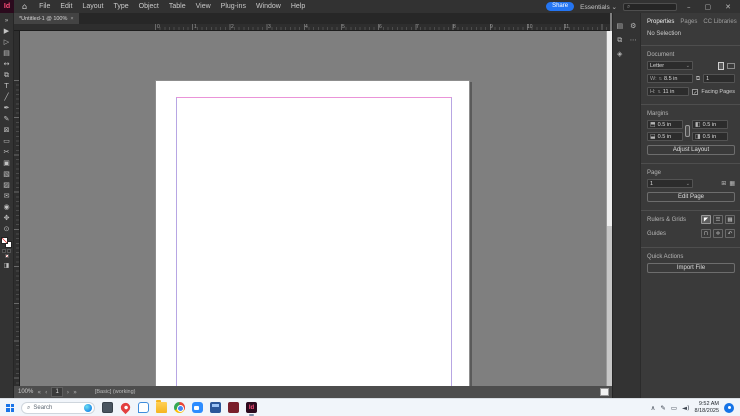  Describe the element at coordinates (633, 40) in the screenshot. I see `overflow-icon: ⋯` at that location.